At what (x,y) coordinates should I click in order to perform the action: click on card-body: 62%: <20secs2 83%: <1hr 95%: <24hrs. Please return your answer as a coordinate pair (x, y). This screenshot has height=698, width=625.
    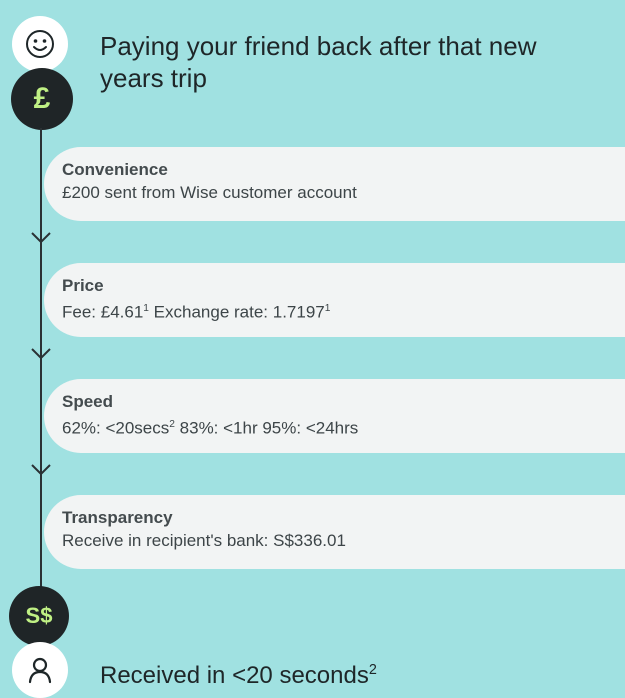
    Looking at the image, I should click on (343, 427).